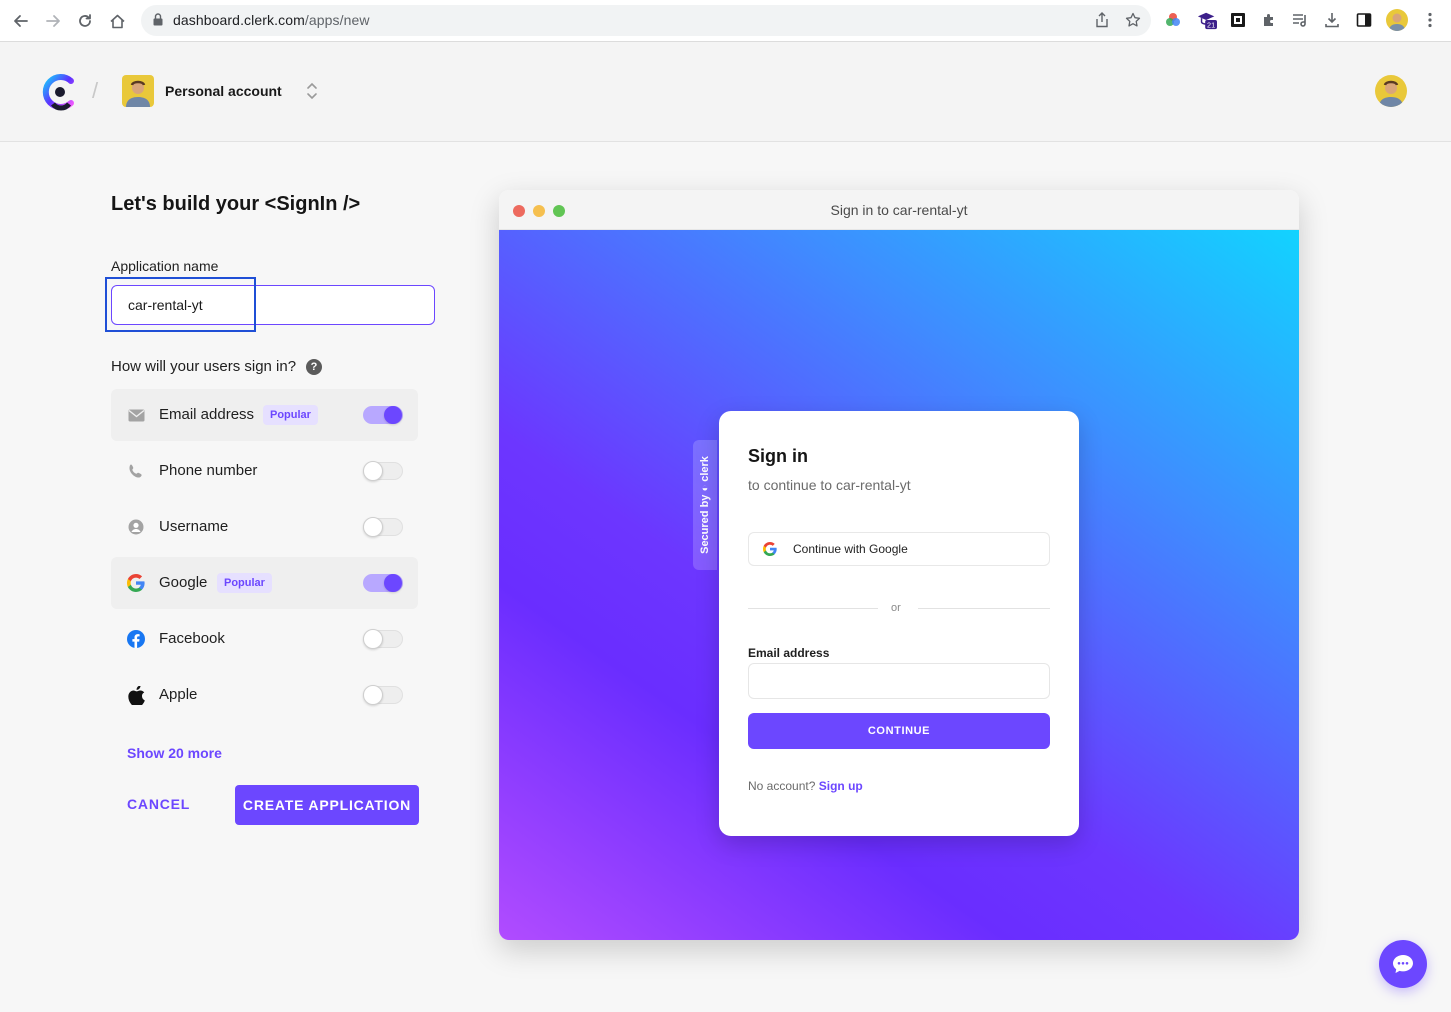  What do you see at coordinates (223, 91) in the screenshot?
I see `account-name: Personal account` at bounding box center [223, 91].